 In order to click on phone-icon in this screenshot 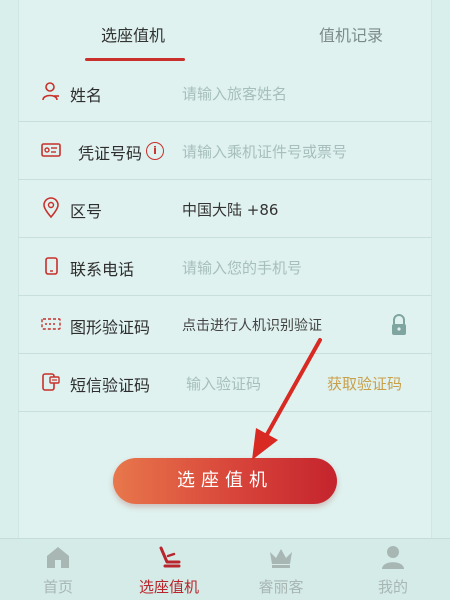, I will do `click(51, 266)`.